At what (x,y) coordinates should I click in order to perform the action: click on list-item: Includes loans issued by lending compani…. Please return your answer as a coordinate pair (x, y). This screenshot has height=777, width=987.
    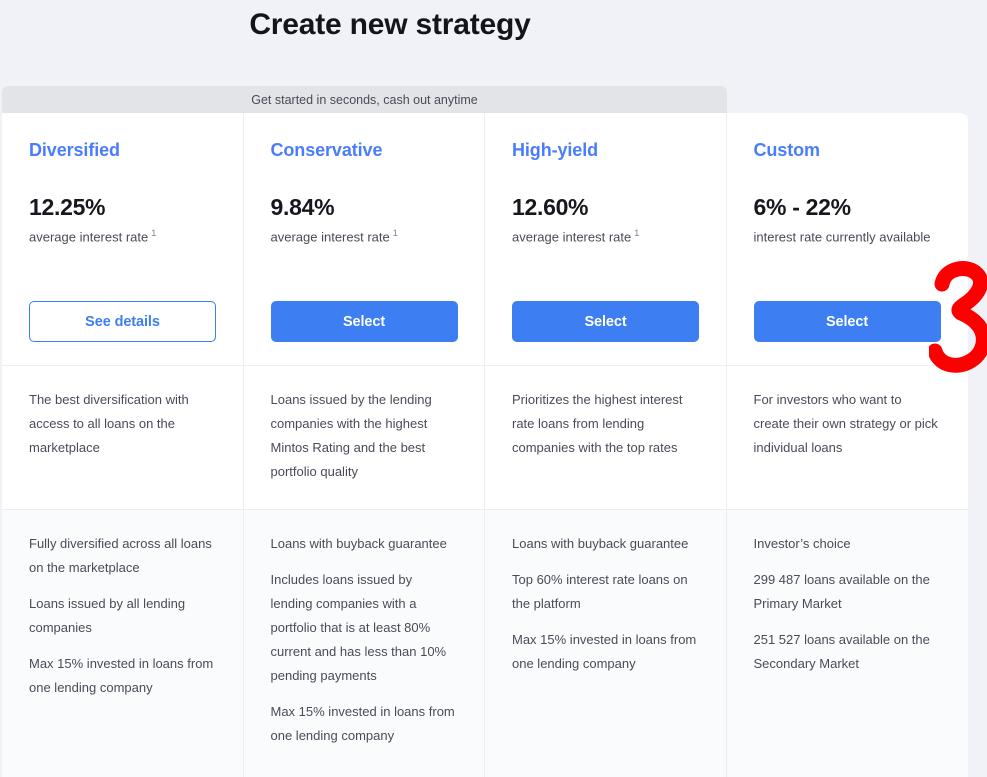
    Looking at the image, I should click on (358, 627).